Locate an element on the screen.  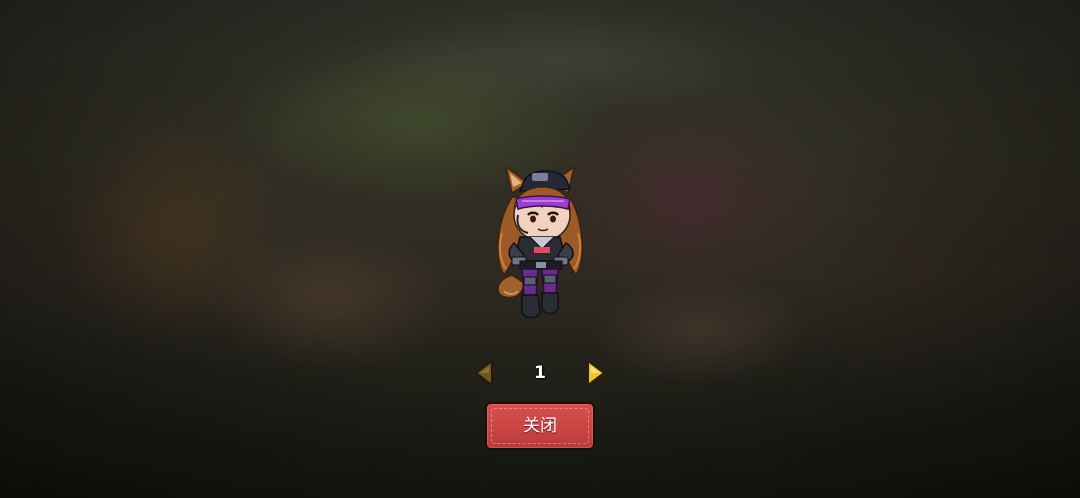
previous-page-button is located at coordinates (484, 373).